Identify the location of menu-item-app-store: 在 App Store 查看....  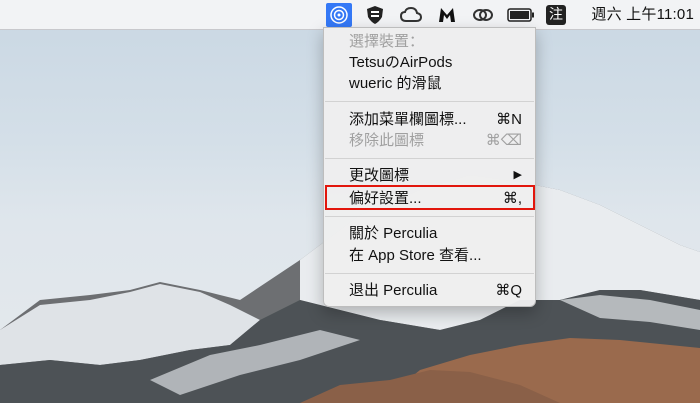
(429, 255).